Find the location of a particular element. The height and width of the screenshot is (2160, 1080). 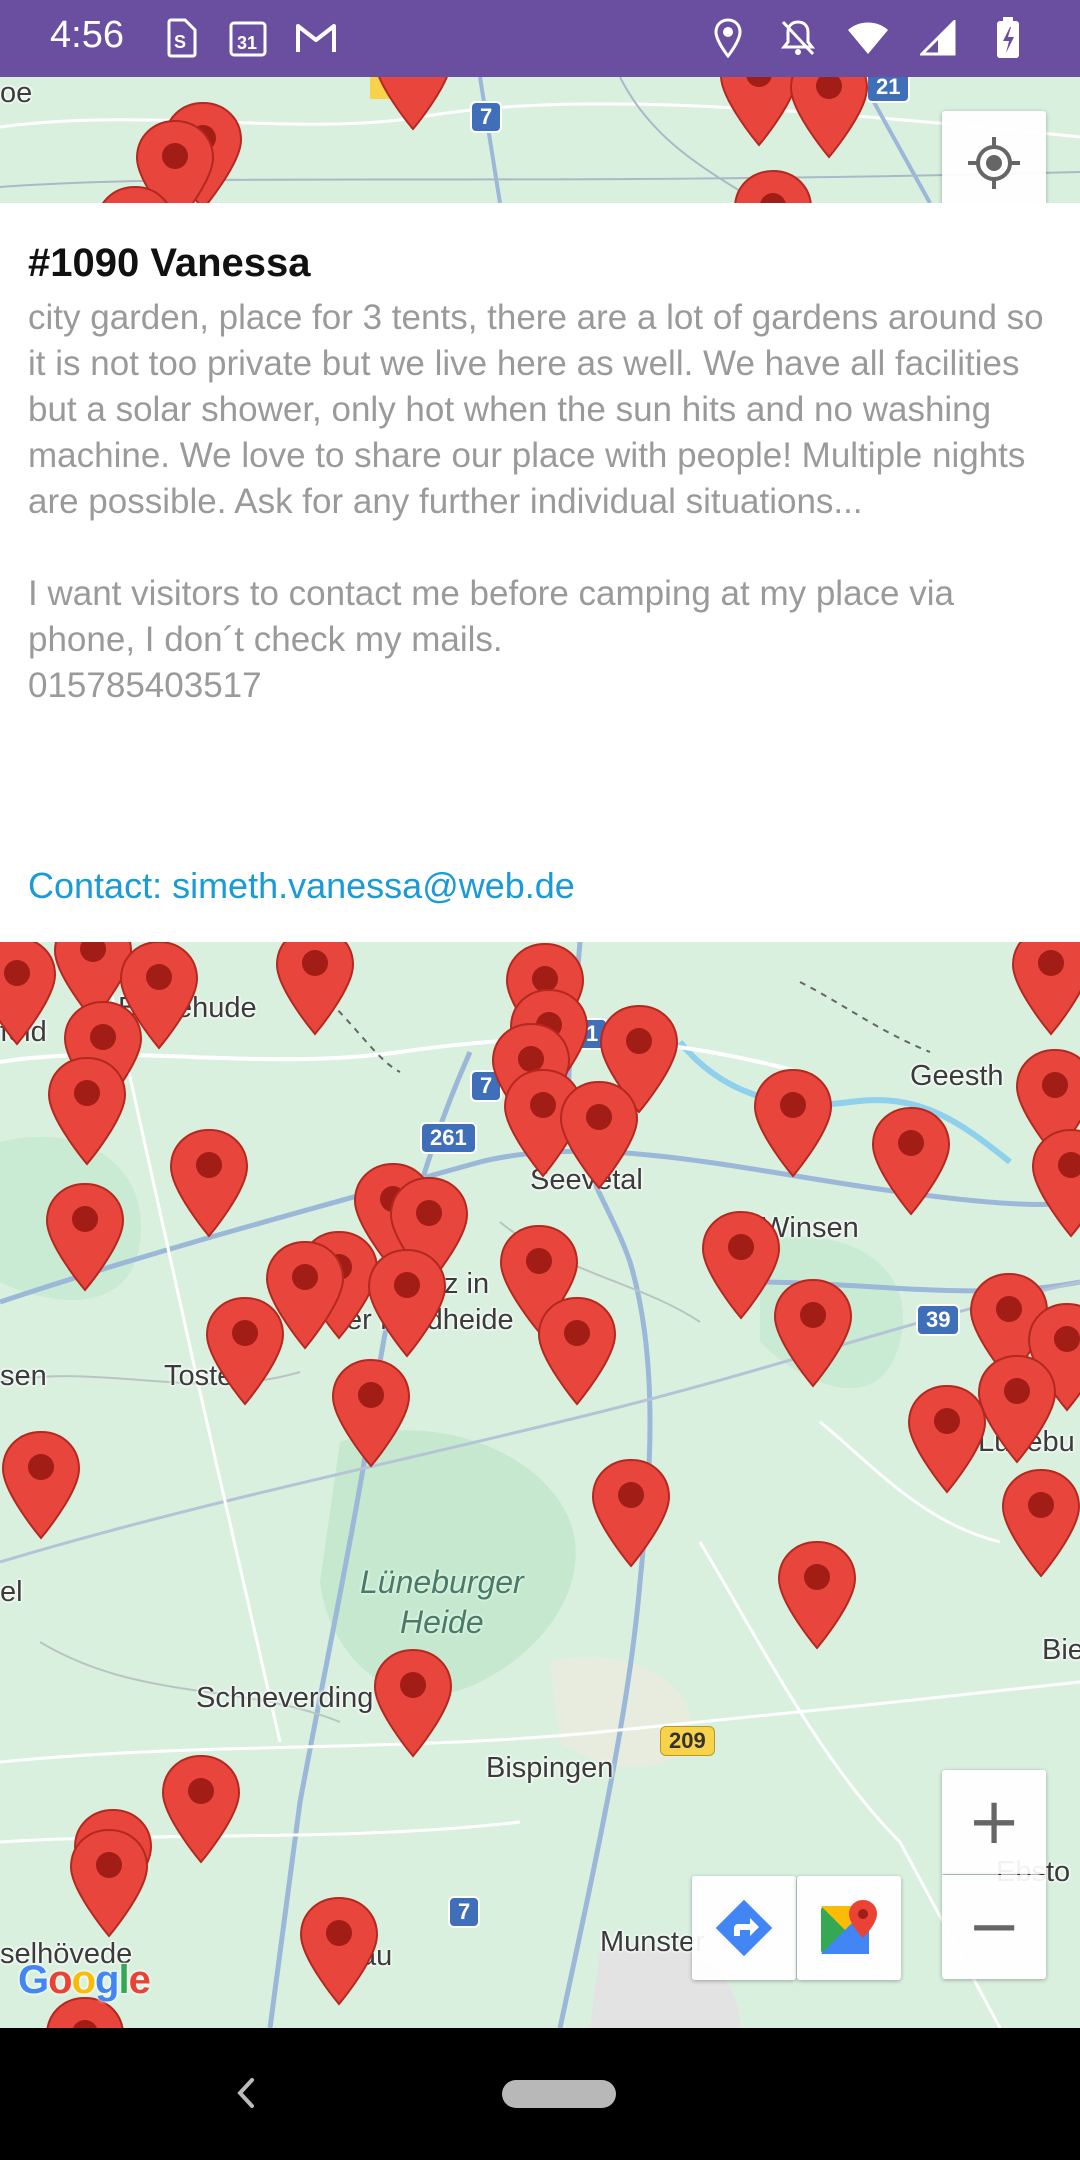

location-icon is located at coordinates (728, 38).